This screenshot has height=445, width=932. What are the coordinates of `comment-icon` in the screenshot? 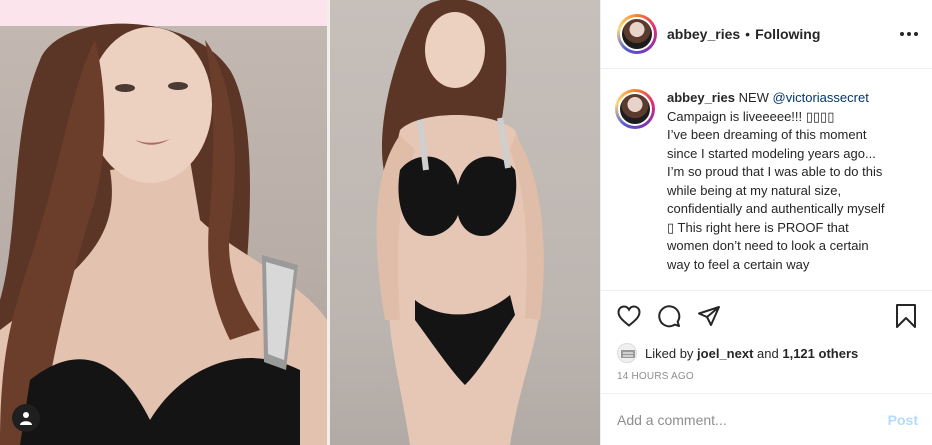 It's located at (669, 316).